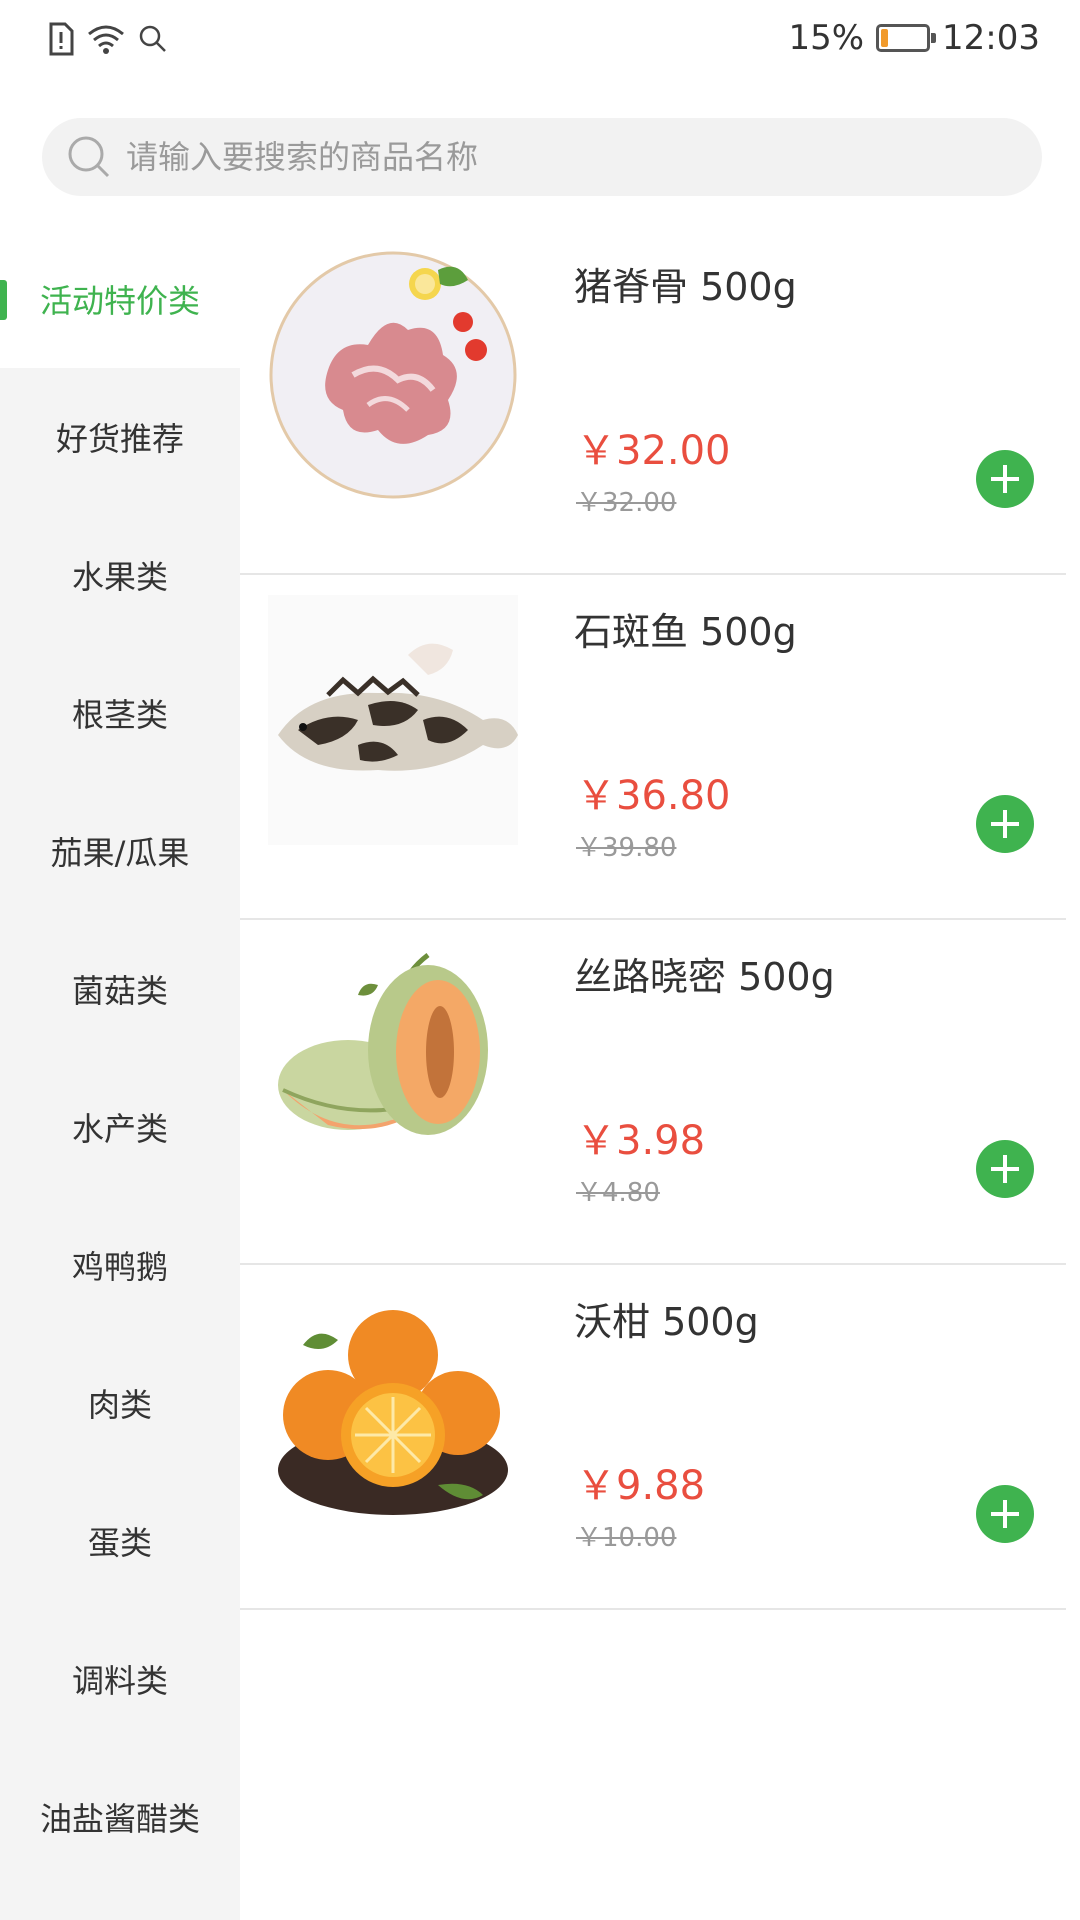 The width and height of the screenshot is (1080, 1920). What do you see at coordinates (566, 157) in the screenshot?
I see `search-input` at bounding box center [566, 157].